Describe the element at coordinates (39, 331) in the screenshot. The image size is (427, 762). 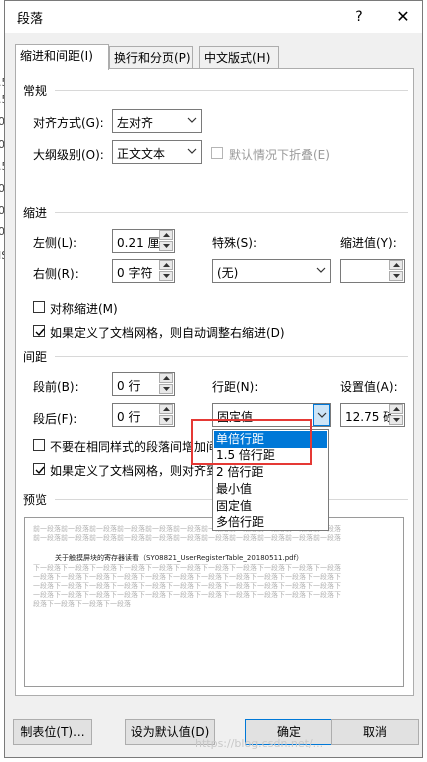
I see `auto-adjust-indent-checkbox` at that location.